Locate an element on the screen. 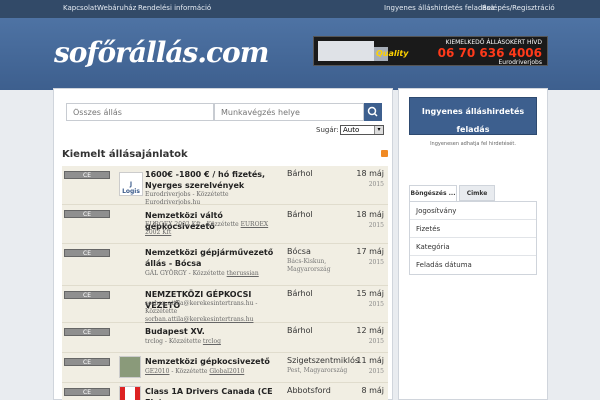  job-date: 15 máj is located at coordinates (370, 293).